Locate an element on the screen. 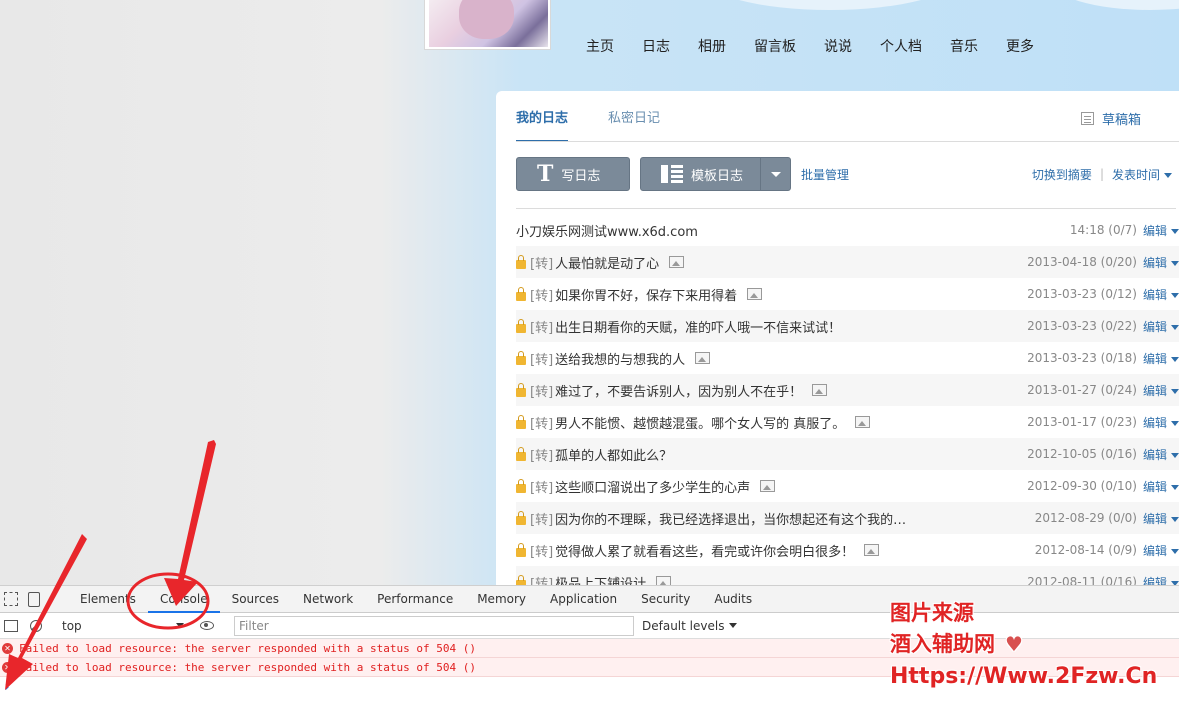 The image size is (1179, 711). blog-entry-date: 2013-04-18 is located at coordinates (1062, 262).